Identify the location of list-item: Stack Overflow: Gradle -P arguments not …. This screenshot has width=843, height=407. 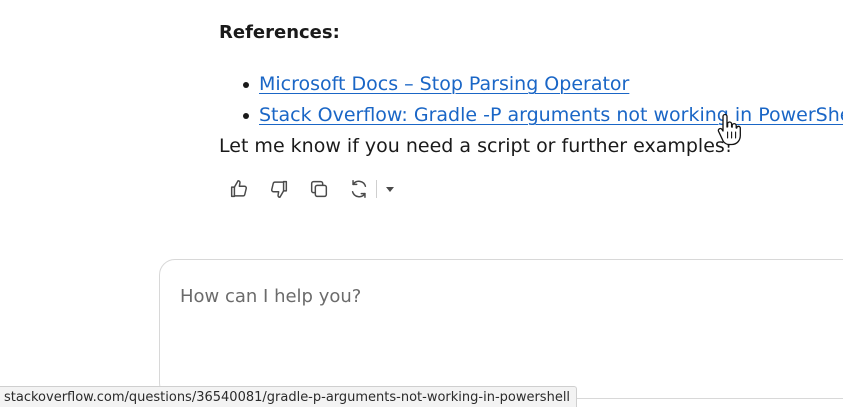
(531, 116).